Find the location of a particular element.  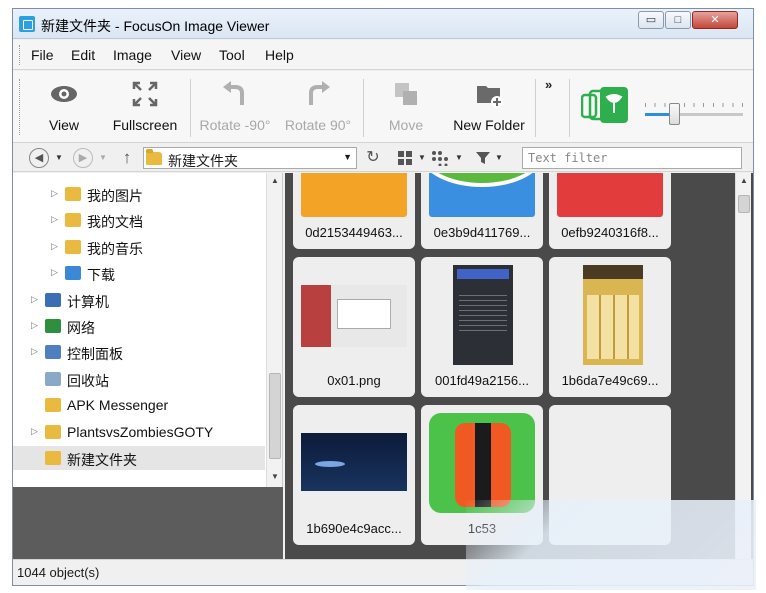

new-folder-label: New Folder is located at coordinates (489, 125).